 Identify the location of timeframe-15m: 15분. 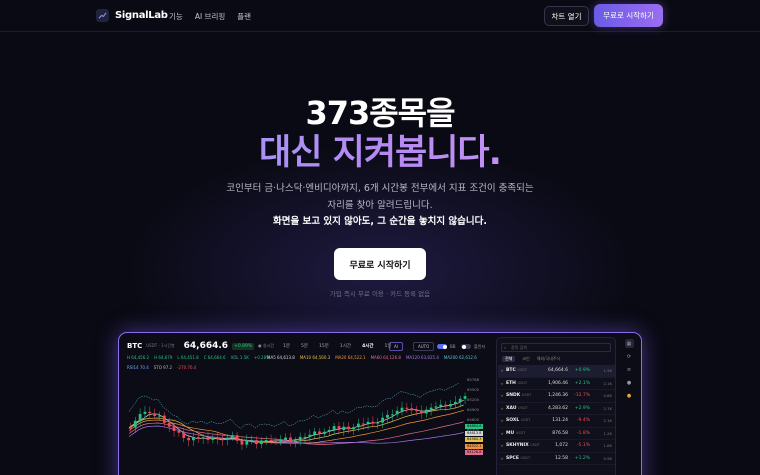
(324, 346).